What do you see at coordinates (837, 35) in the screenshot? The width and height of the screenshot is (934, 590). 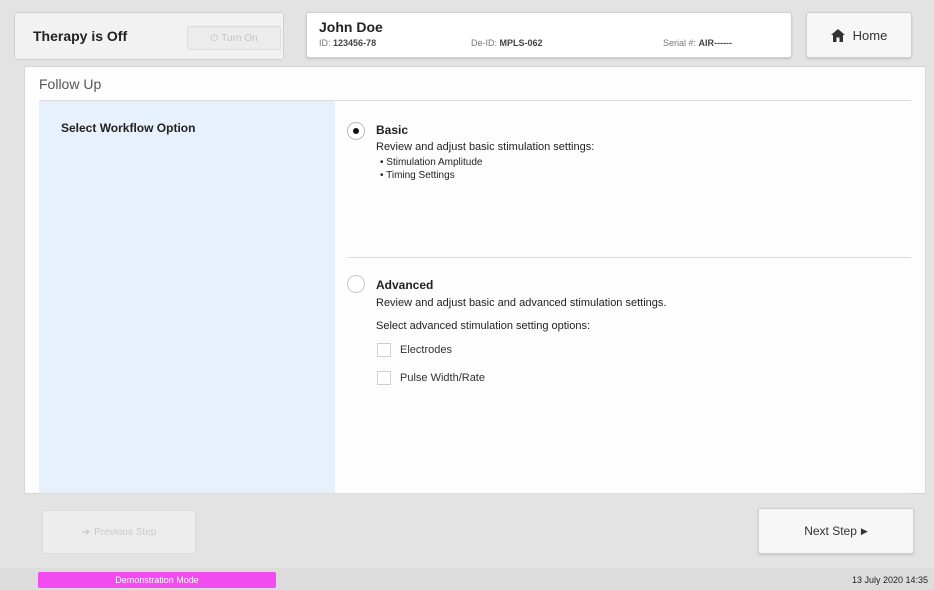 I see `home-icon` at bounding box center [837, 35].